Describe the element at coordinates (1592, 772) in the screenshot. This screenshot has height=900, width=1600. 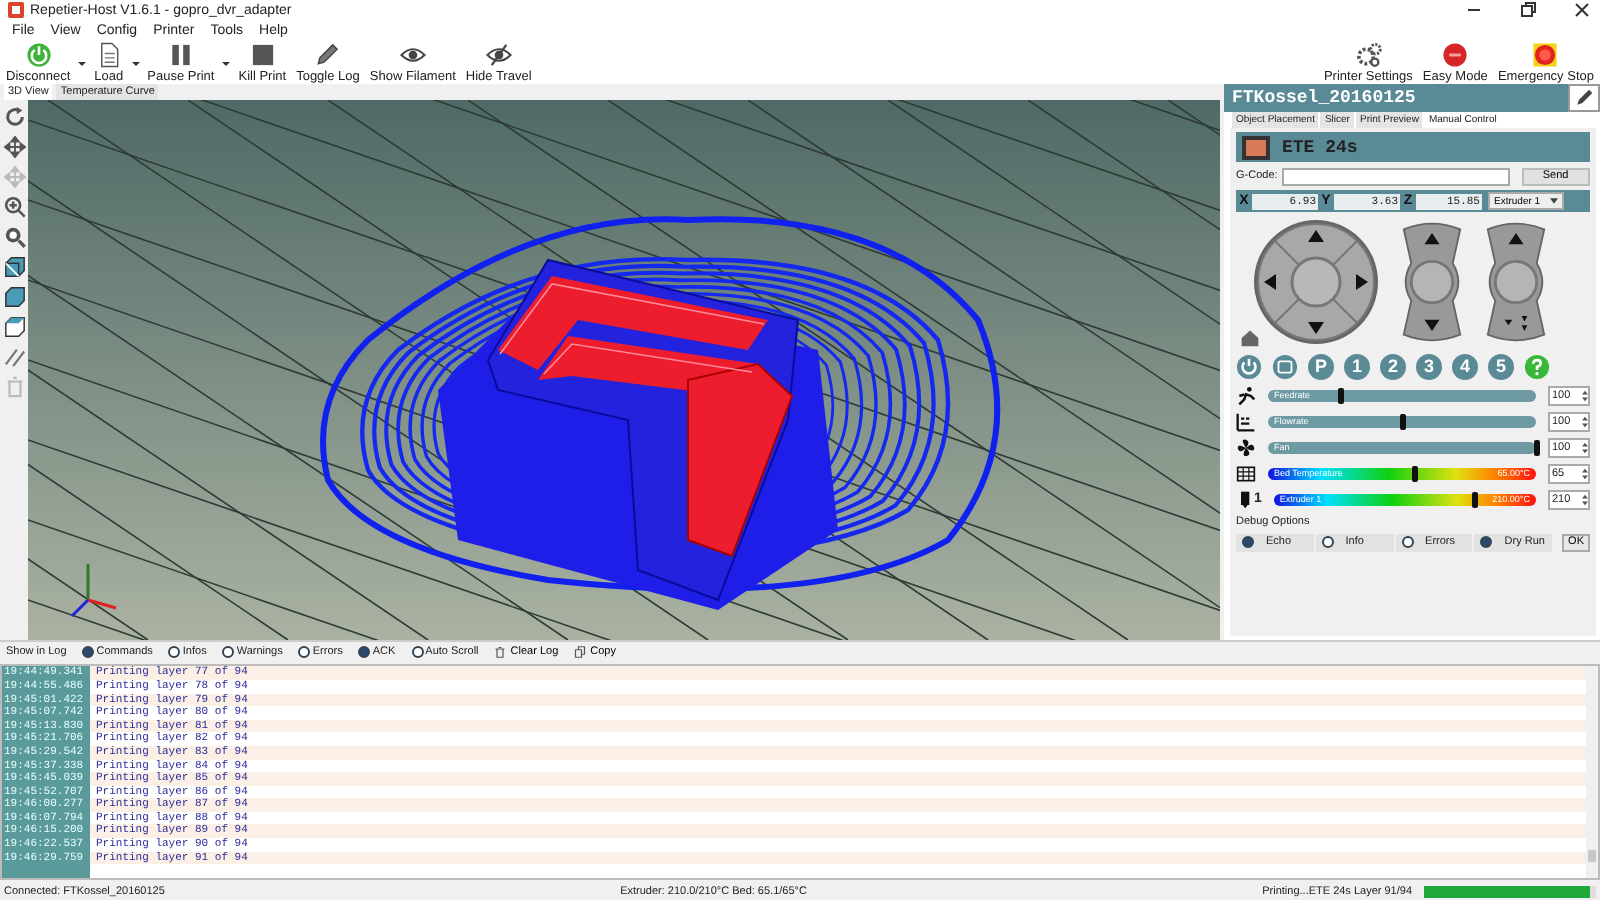
I see `scrollbar` at that location.